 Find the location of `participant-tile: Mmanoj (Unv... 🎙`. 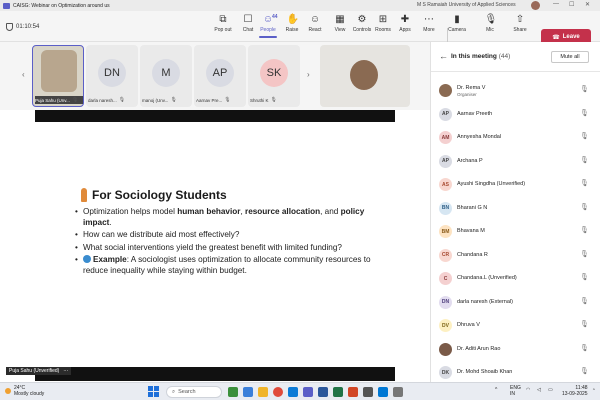

participant-tile: Mmanoj (Unv... 🎙 is located at coordinates (166, 76).